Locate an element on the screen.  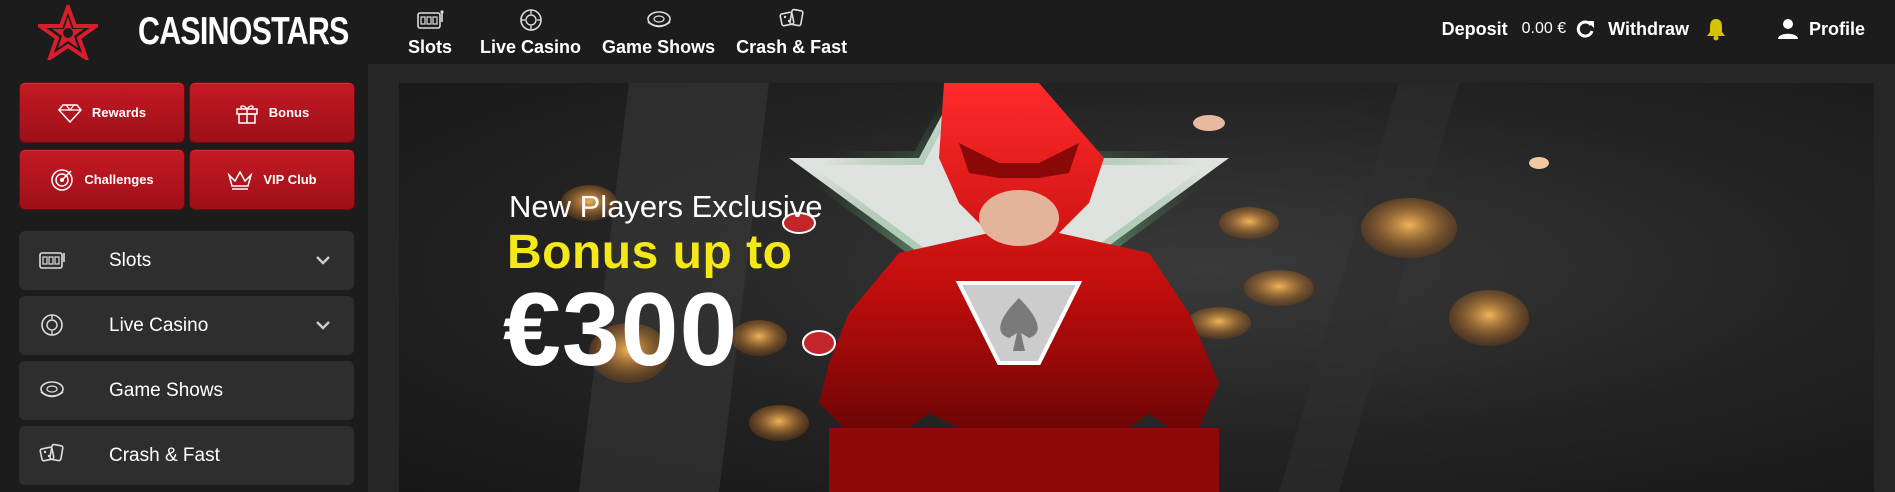
withdraw-button: Withdraw is located at coordinates (1648, 29).